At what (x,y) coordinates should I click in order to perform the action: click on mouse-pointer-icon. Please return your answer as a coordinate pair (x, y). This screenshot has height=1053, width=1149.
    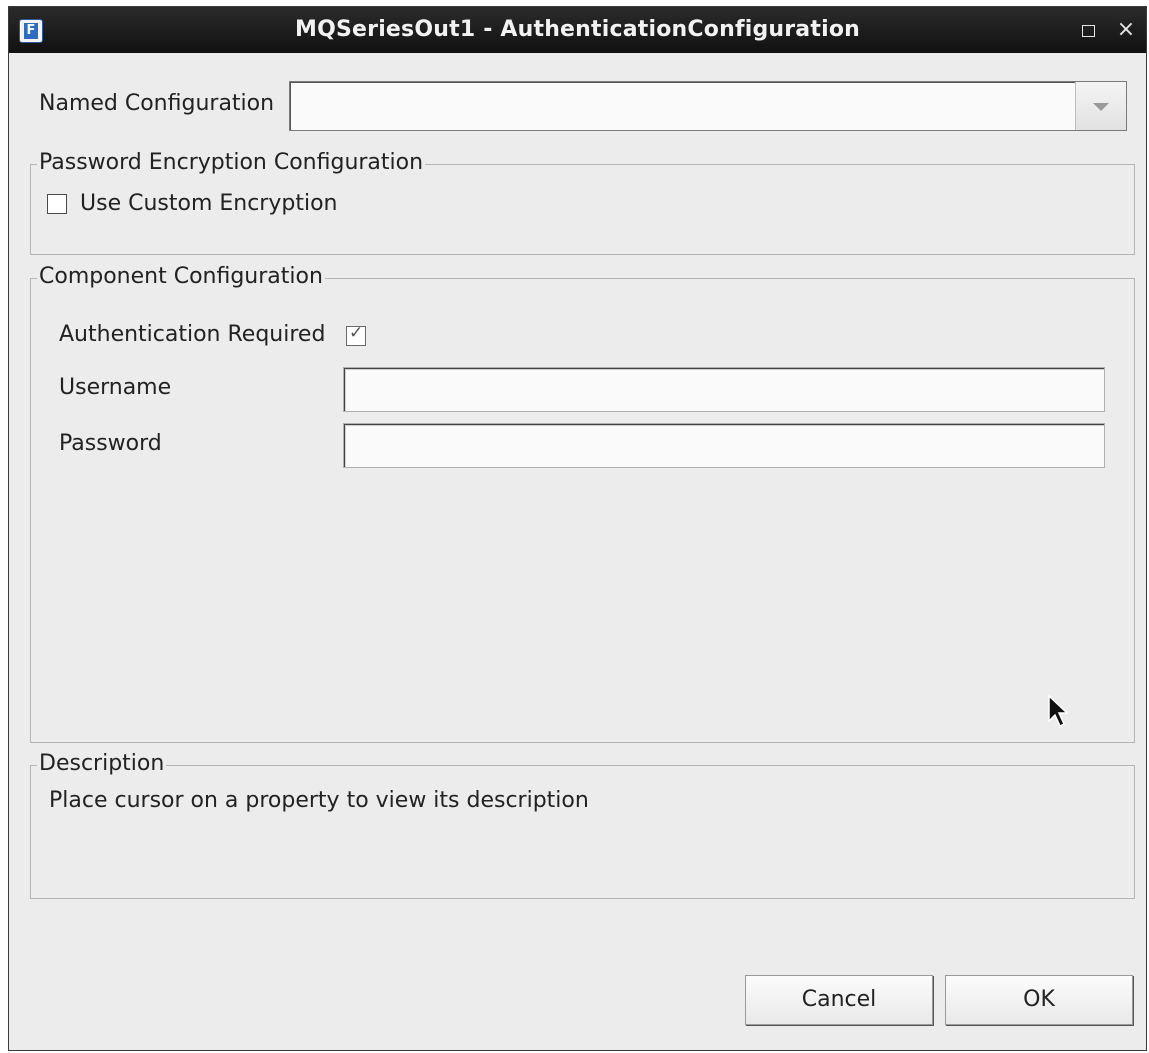
    Looking at the image, I should click on (1058, 711).